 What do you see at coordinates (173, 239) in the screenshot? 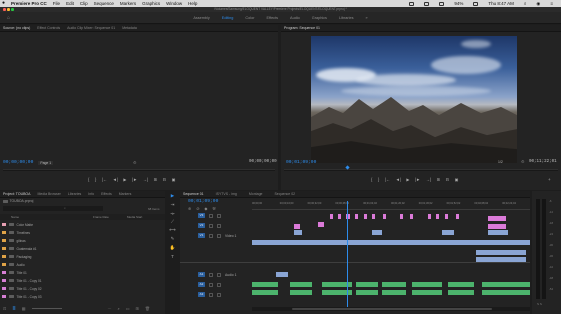
I see `pen-tool-icon: ✎` at bounding box center [173, 239].